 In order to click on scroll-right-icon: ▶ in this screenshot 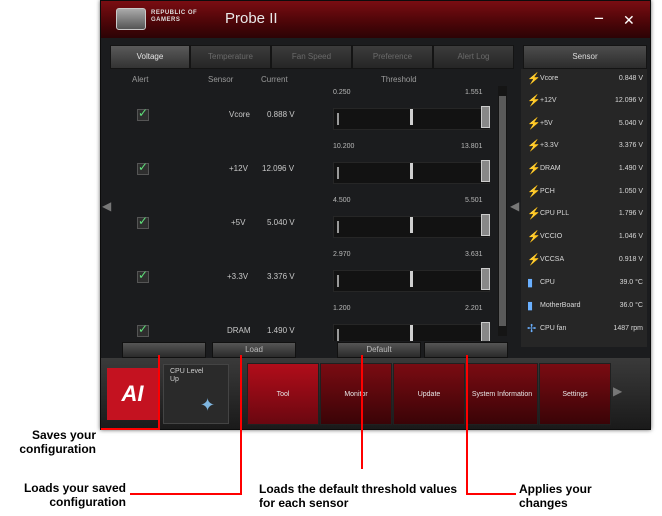, I will do `click(617, 391)`.